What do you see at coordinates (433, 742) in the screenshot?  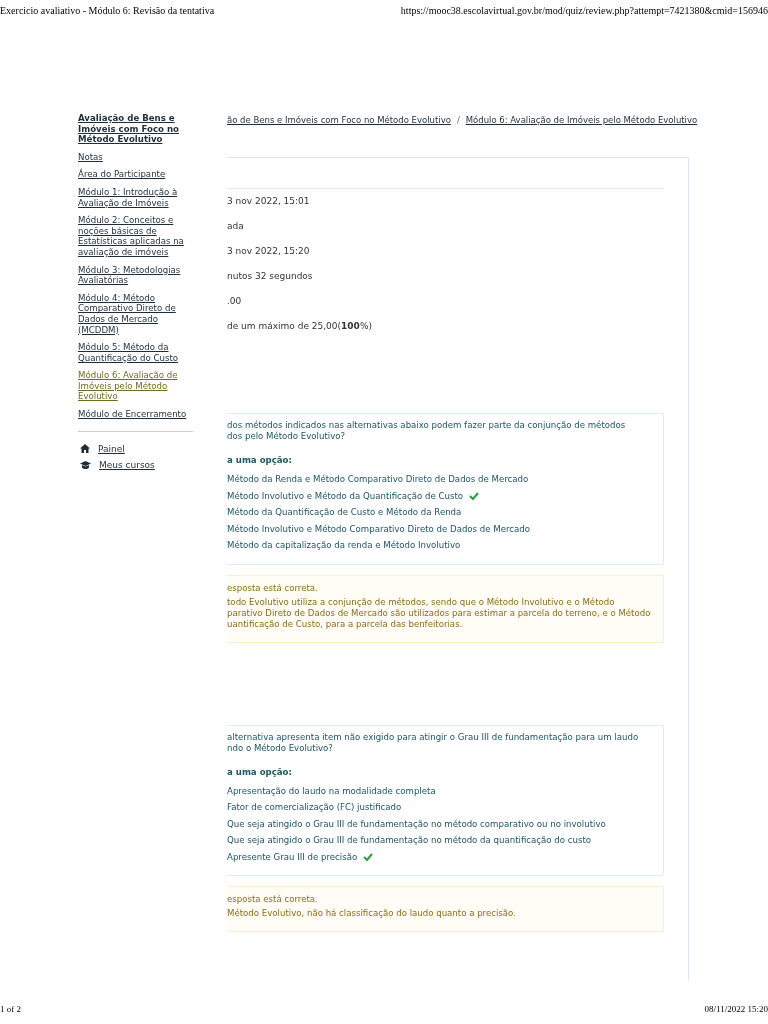 I see `question-text: alternativa apresenta item não exigido para atingir o Grau III de fundamentação para um laudo ndo o Método Evolutivo?` at bounding box center [433, 742].